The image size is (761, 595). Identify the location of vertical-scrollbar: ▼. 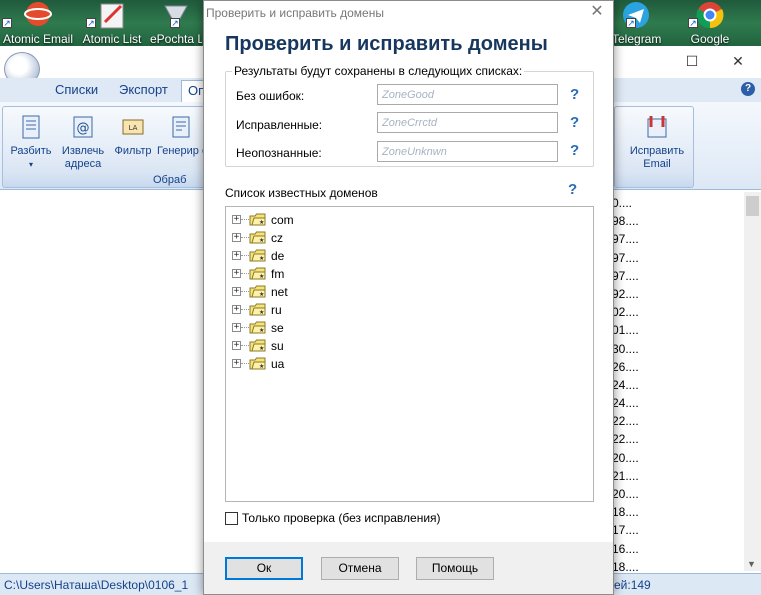
(752, 381).